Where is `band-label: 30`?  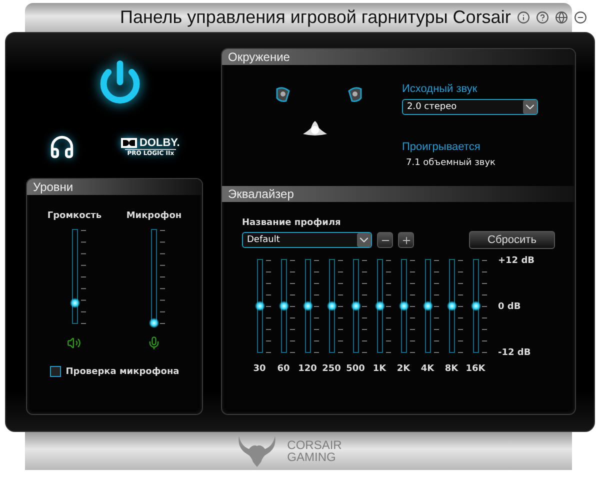
band-label: 30 is located at coordinates (259, 369).